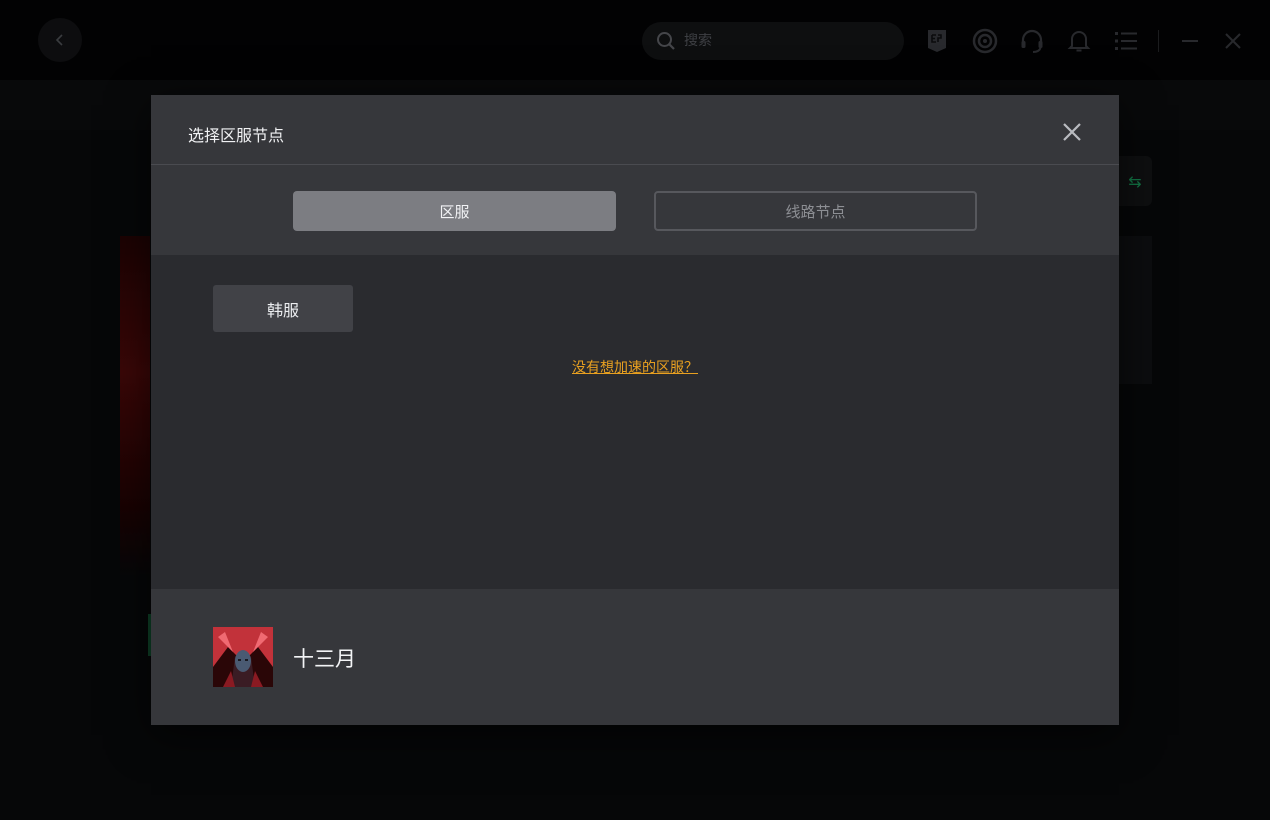  What do you see at coordinates (324, 659) in the screenshot?
I see `game-name: 十三月` at bounding box center [324, 659].